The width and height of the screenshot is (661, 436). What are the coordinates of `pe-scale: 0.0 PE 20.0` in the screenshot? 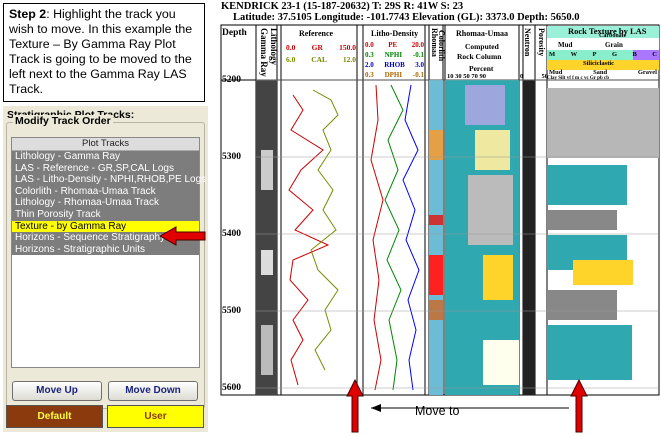 It's located at (394, 45).